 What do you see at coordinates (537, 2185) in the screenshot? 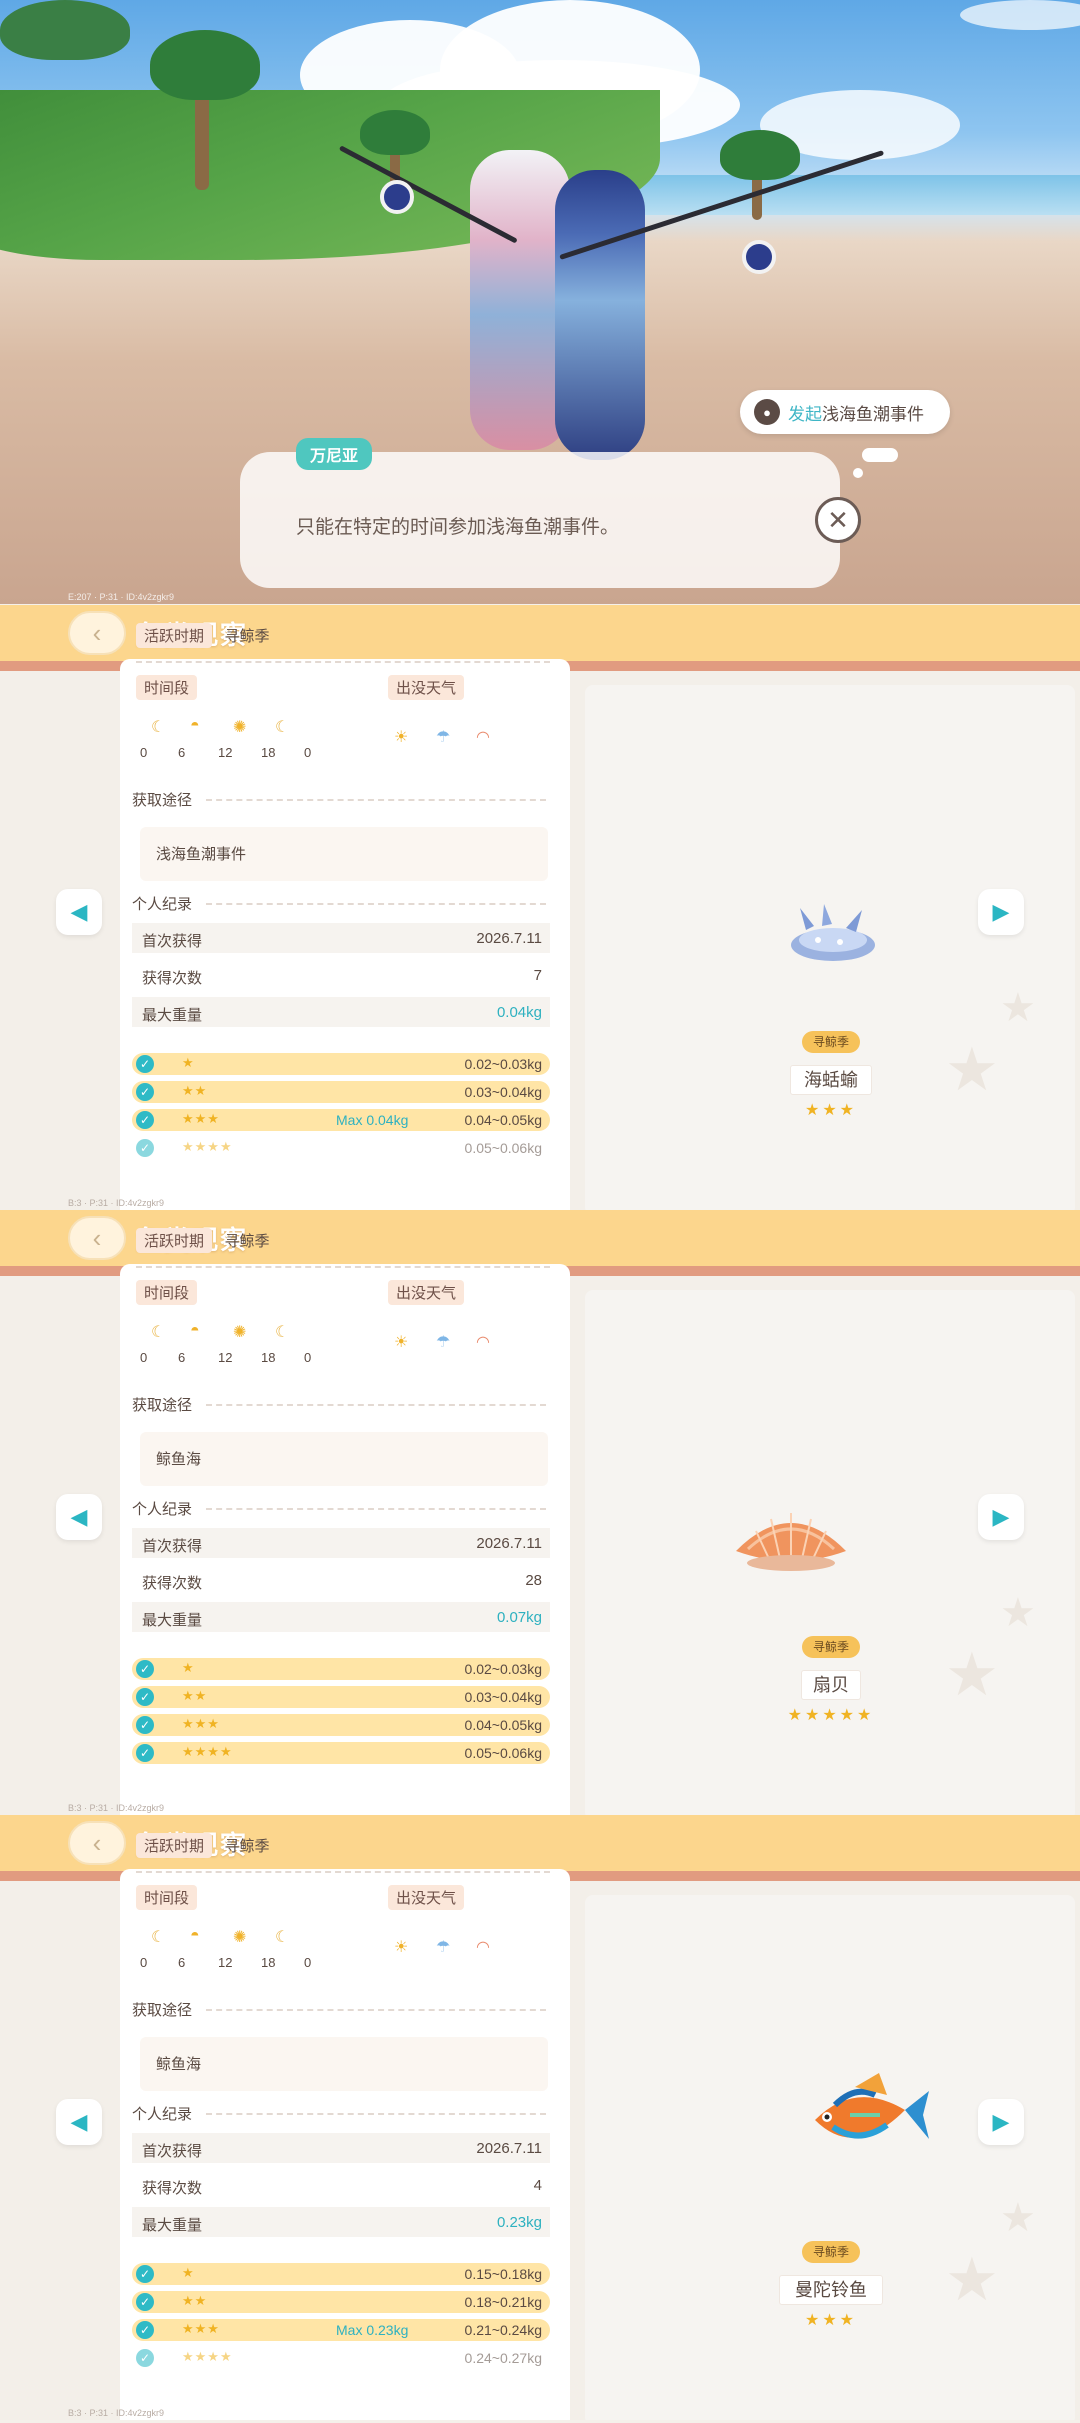
I see `catch-count-value: 4` at bounding box center [537, 2185].